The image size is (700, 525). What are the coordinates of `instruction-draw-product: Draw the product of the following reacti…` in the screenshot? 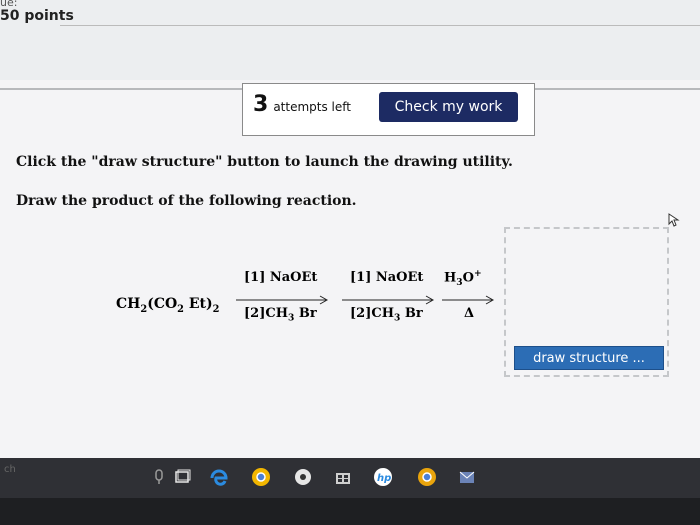 It's located at (186, 201).